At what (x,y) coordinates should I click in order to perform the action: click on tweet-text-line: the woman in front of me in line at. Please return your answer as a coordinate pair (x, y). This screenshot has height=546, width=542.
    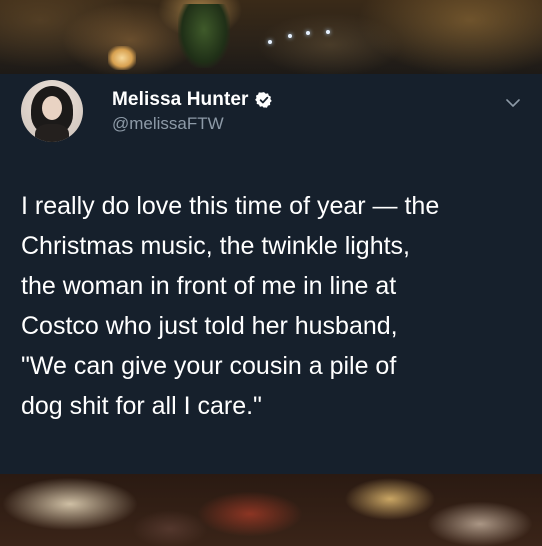
    Looking at the image, I should click on (209, 286).